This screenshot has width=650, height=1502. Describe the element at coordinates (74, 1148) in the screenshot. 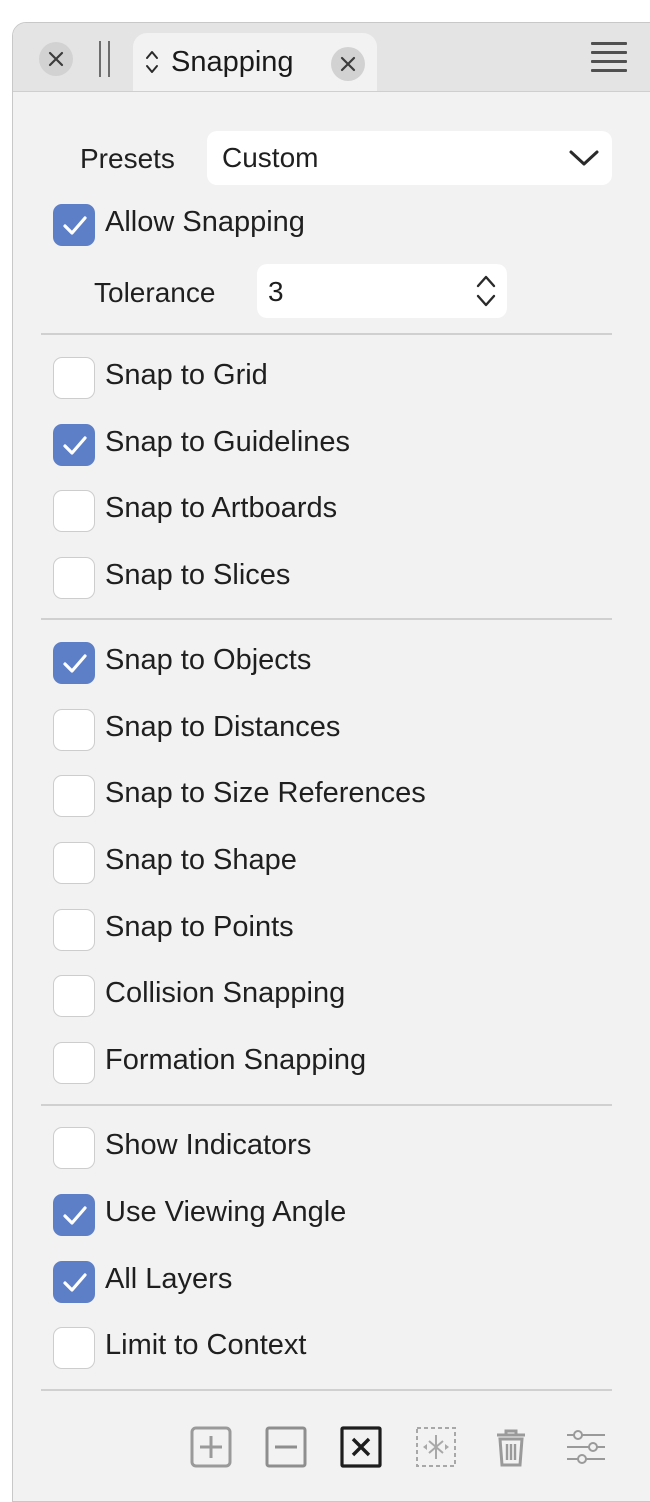

I see `show-indicators-checkbox` at that location.